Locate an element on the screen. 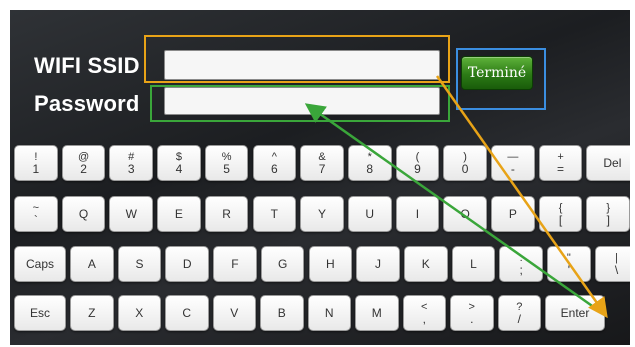 This screenshot has width=635, height=347. key-1: ! 1 is located at coordinates (36, 163).